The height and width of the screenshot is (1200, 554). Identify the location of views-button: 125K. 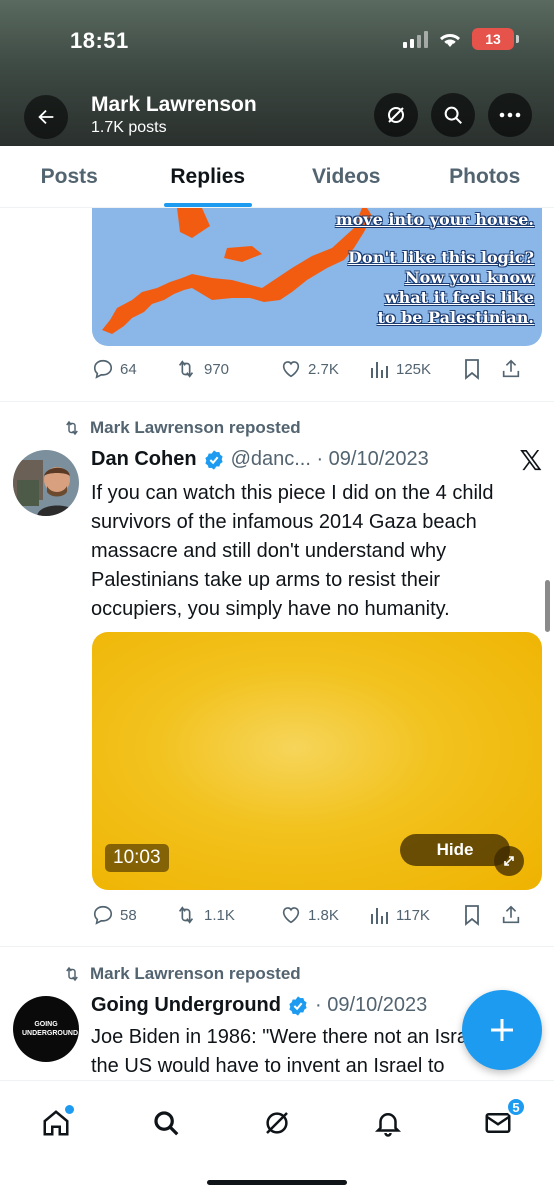
(416, 369).